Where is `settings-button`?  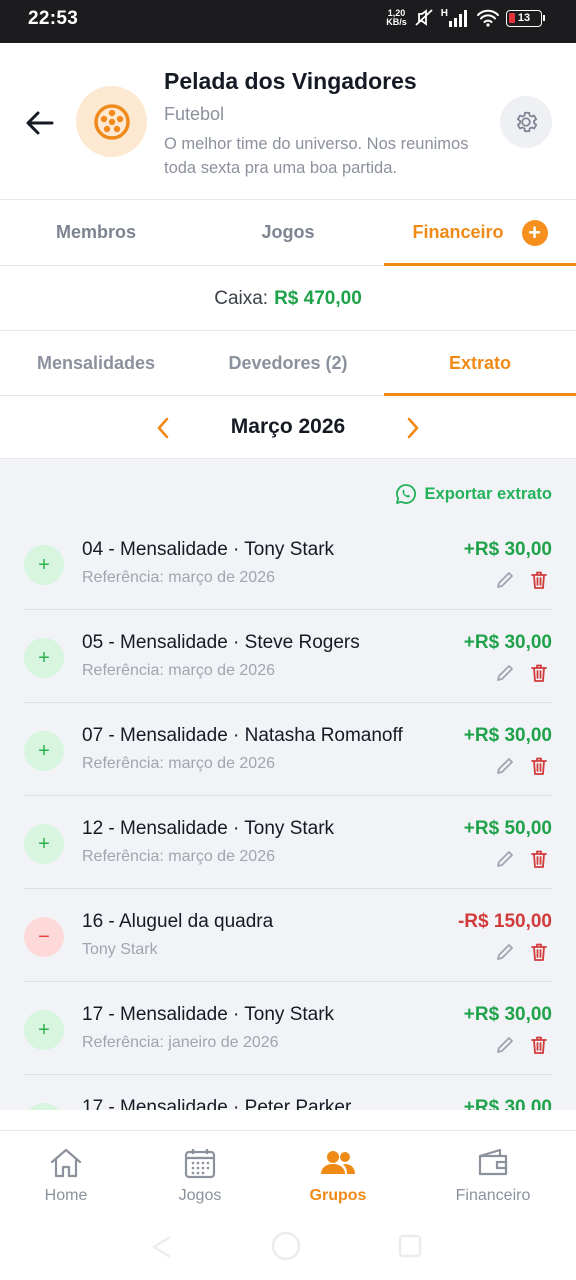
settings-button is located at coordinates (526, 122).